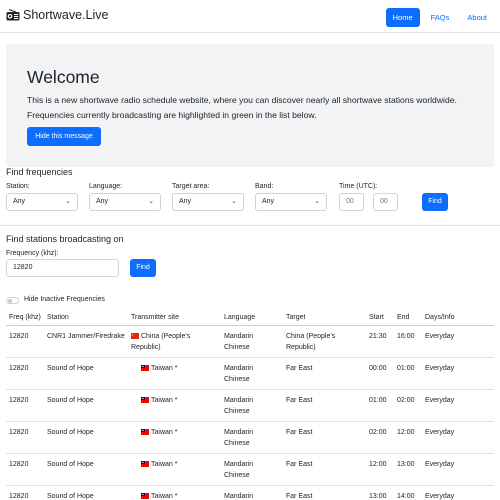 Image resolution: width=500 pixels, height=500 pixels. I want to click on col-target: Target, so click(324, 318).